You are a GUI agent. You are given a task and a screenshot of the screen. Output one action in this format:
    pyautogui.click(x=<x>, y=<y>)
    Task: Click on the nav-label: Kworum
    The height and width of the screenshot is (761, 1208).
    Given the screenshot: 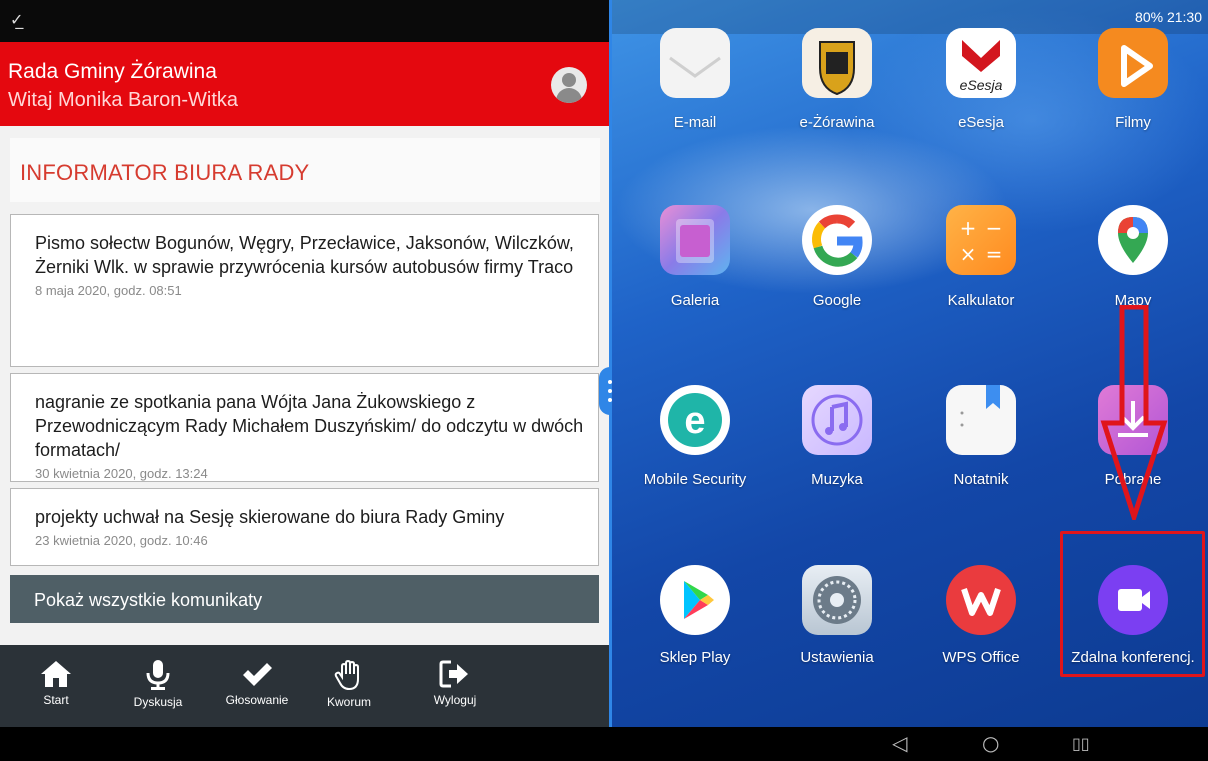 What is the action you would take?
    pyautogui.click(x=348, y=702)
    